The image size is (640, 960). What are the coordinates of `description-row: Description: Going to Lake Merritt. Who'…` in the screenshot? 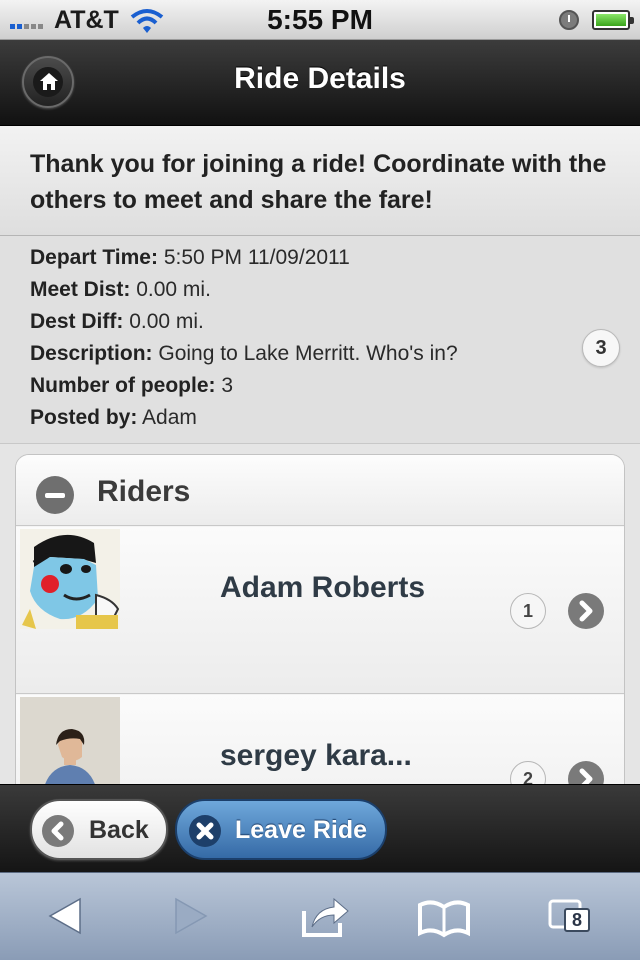 It's located at (320, 354).